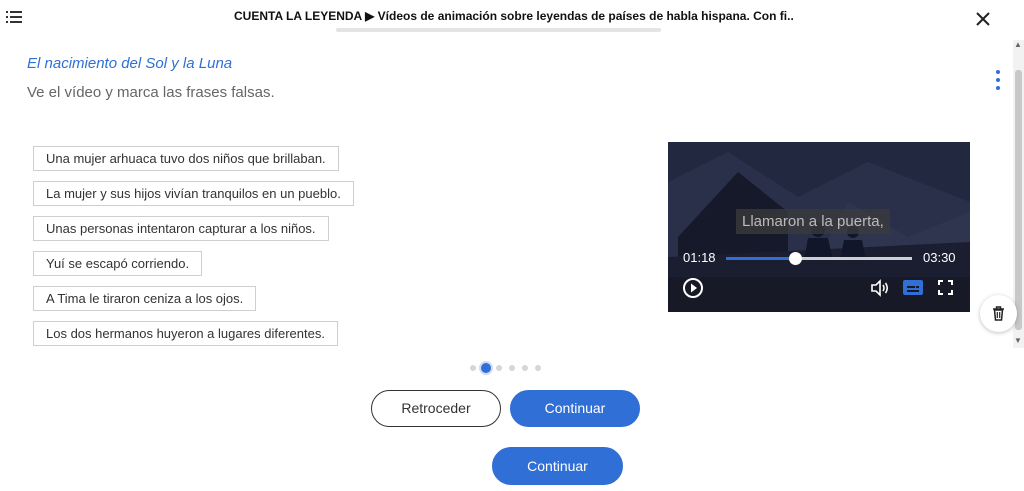 The height and width of the screenshot is (491, 1024). Describe the element at coordinates (699, 257) in the screenshot. I see `current-time: 01:18` at that location.